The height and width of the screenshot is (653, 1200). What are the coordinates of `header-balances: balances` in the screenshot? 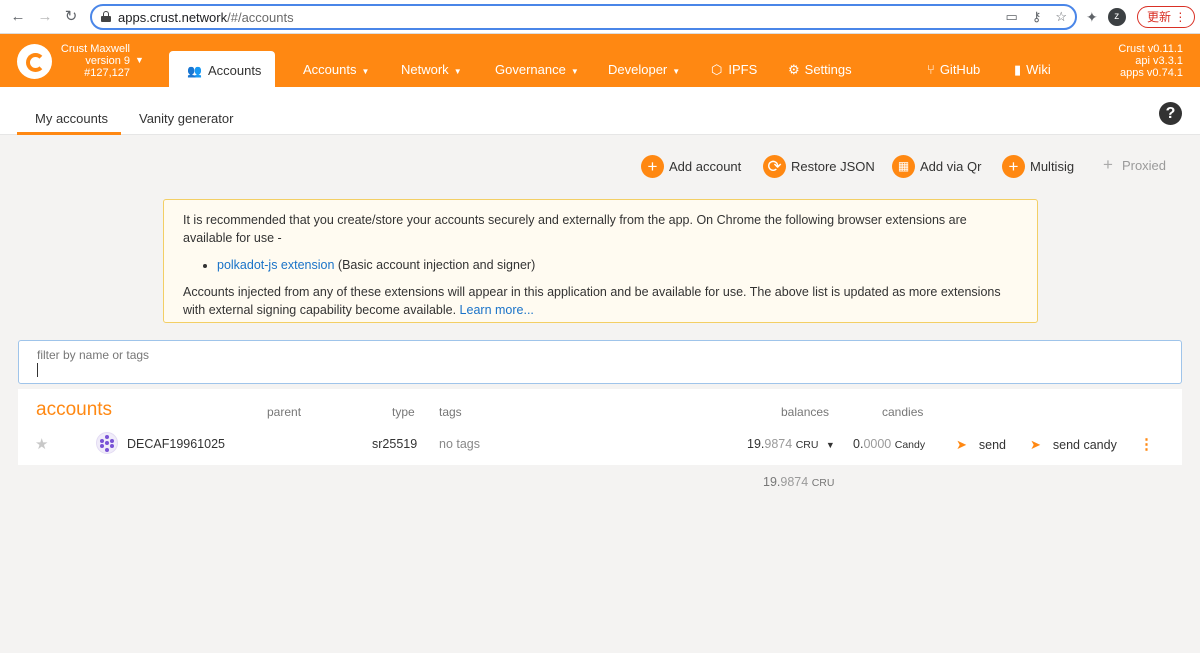 It's located at (805, 412).